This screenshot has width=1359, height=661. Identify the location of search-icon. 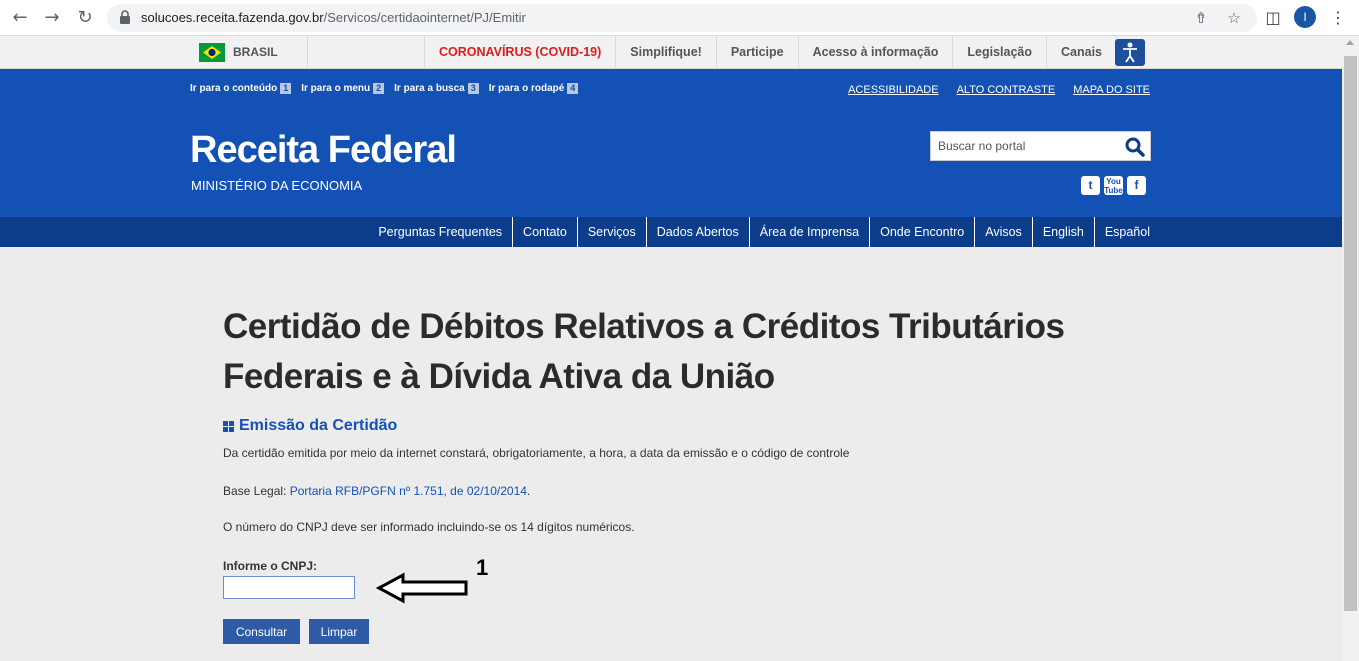
(1135, 147).